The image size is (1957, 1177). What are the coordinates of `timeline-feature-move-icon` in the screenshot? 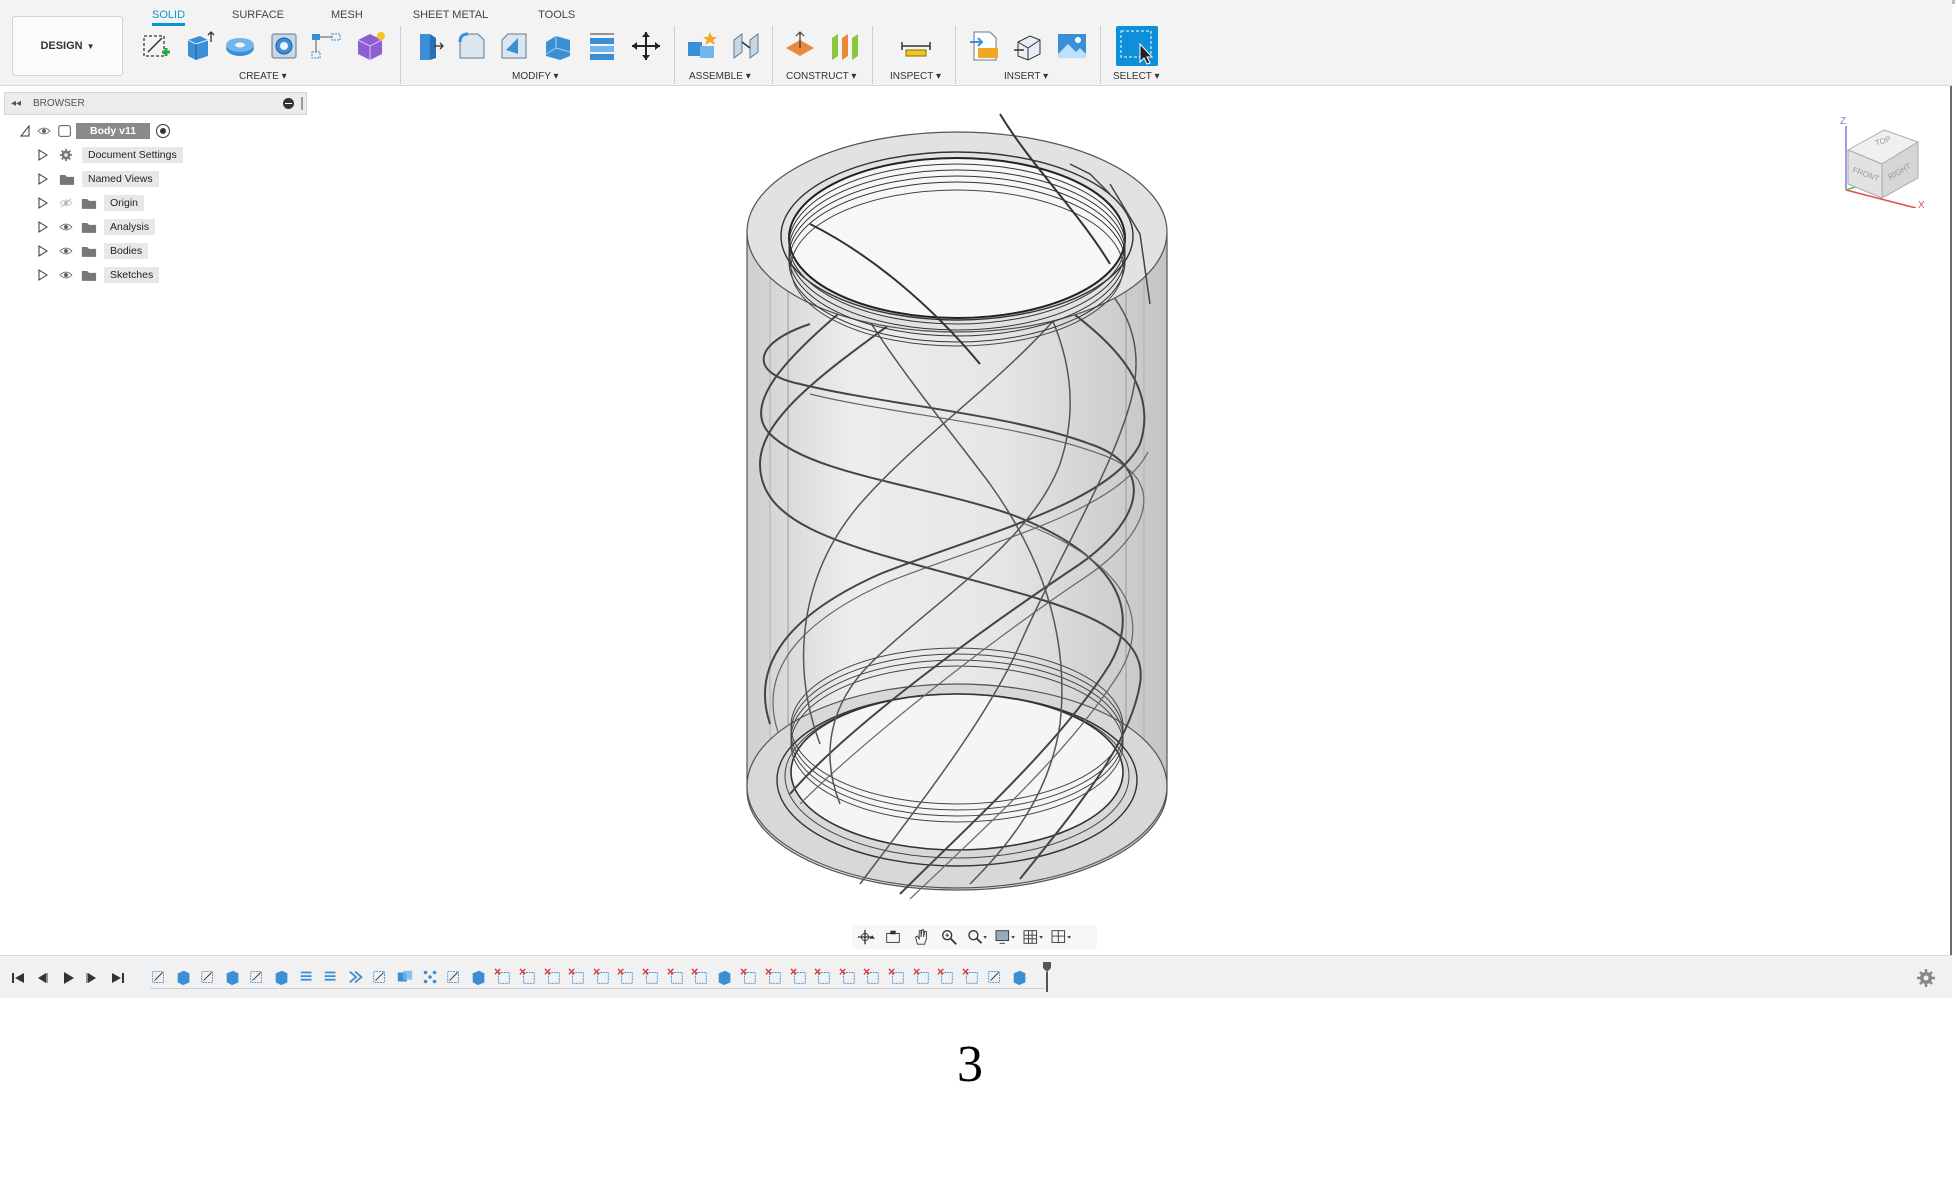 It's located at (357, 978).